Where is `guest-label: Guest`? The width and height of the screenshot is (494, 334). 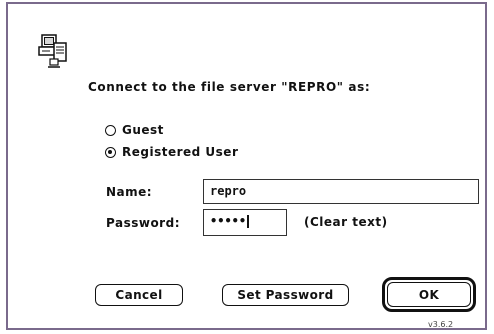 guest-label: Guest is located at coordinates (143, 130).